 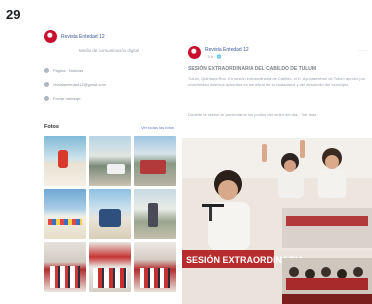 What do you see at coordinates (50, 36) in the screenshot?
I see `page-avatar` at bounding box center [50, 36].